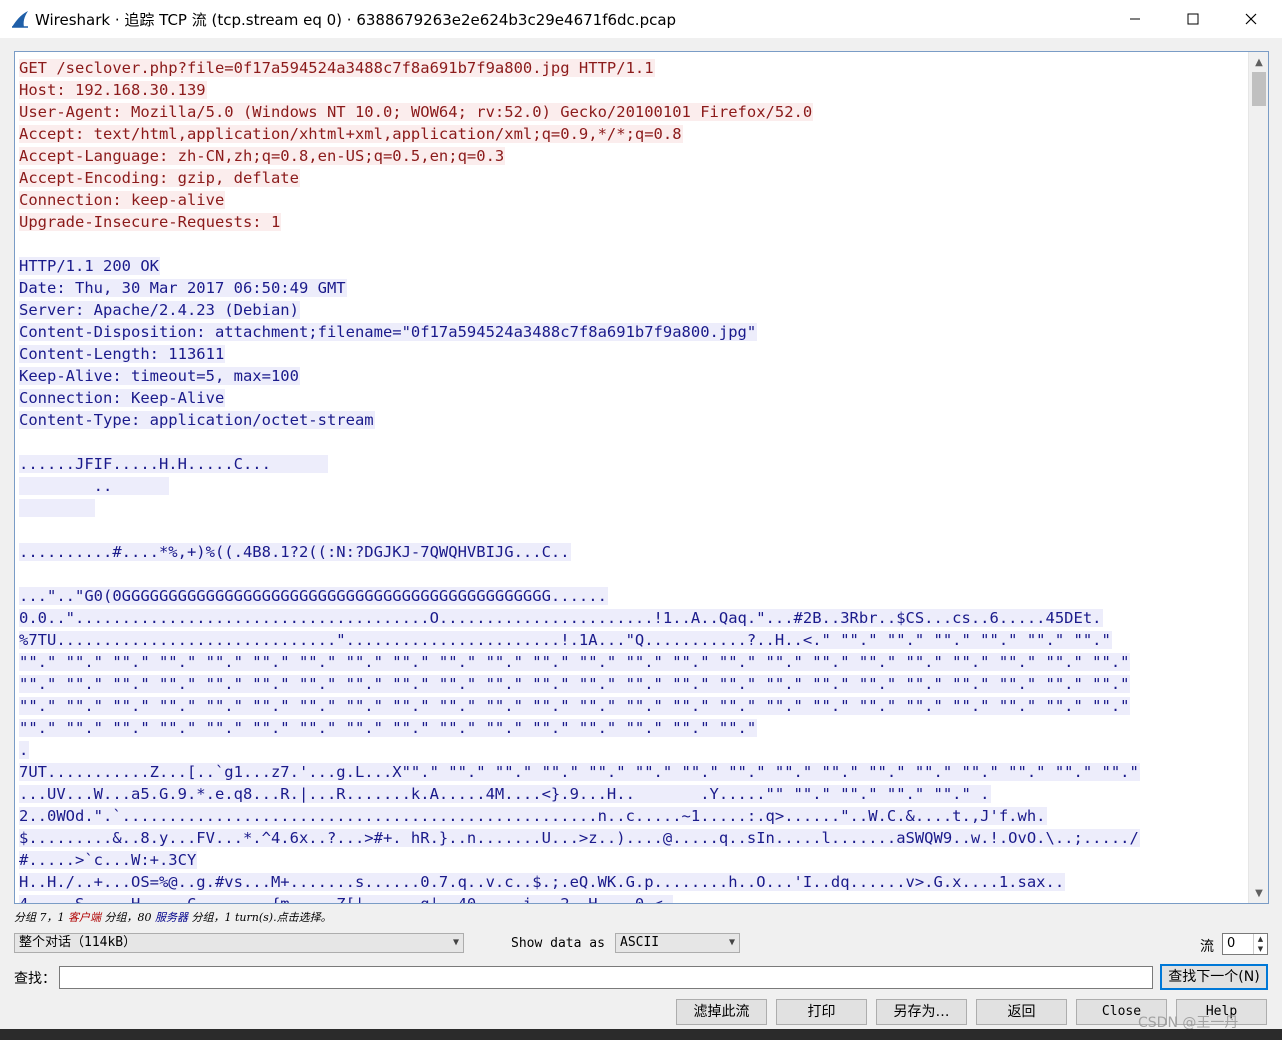 Image resolution: width=1282 pixels, height=1040 pixels. Describe the element at coordinates (1214, 977) in the screenshot. I see `find-next-button: 查找下一个(N)` at that location.